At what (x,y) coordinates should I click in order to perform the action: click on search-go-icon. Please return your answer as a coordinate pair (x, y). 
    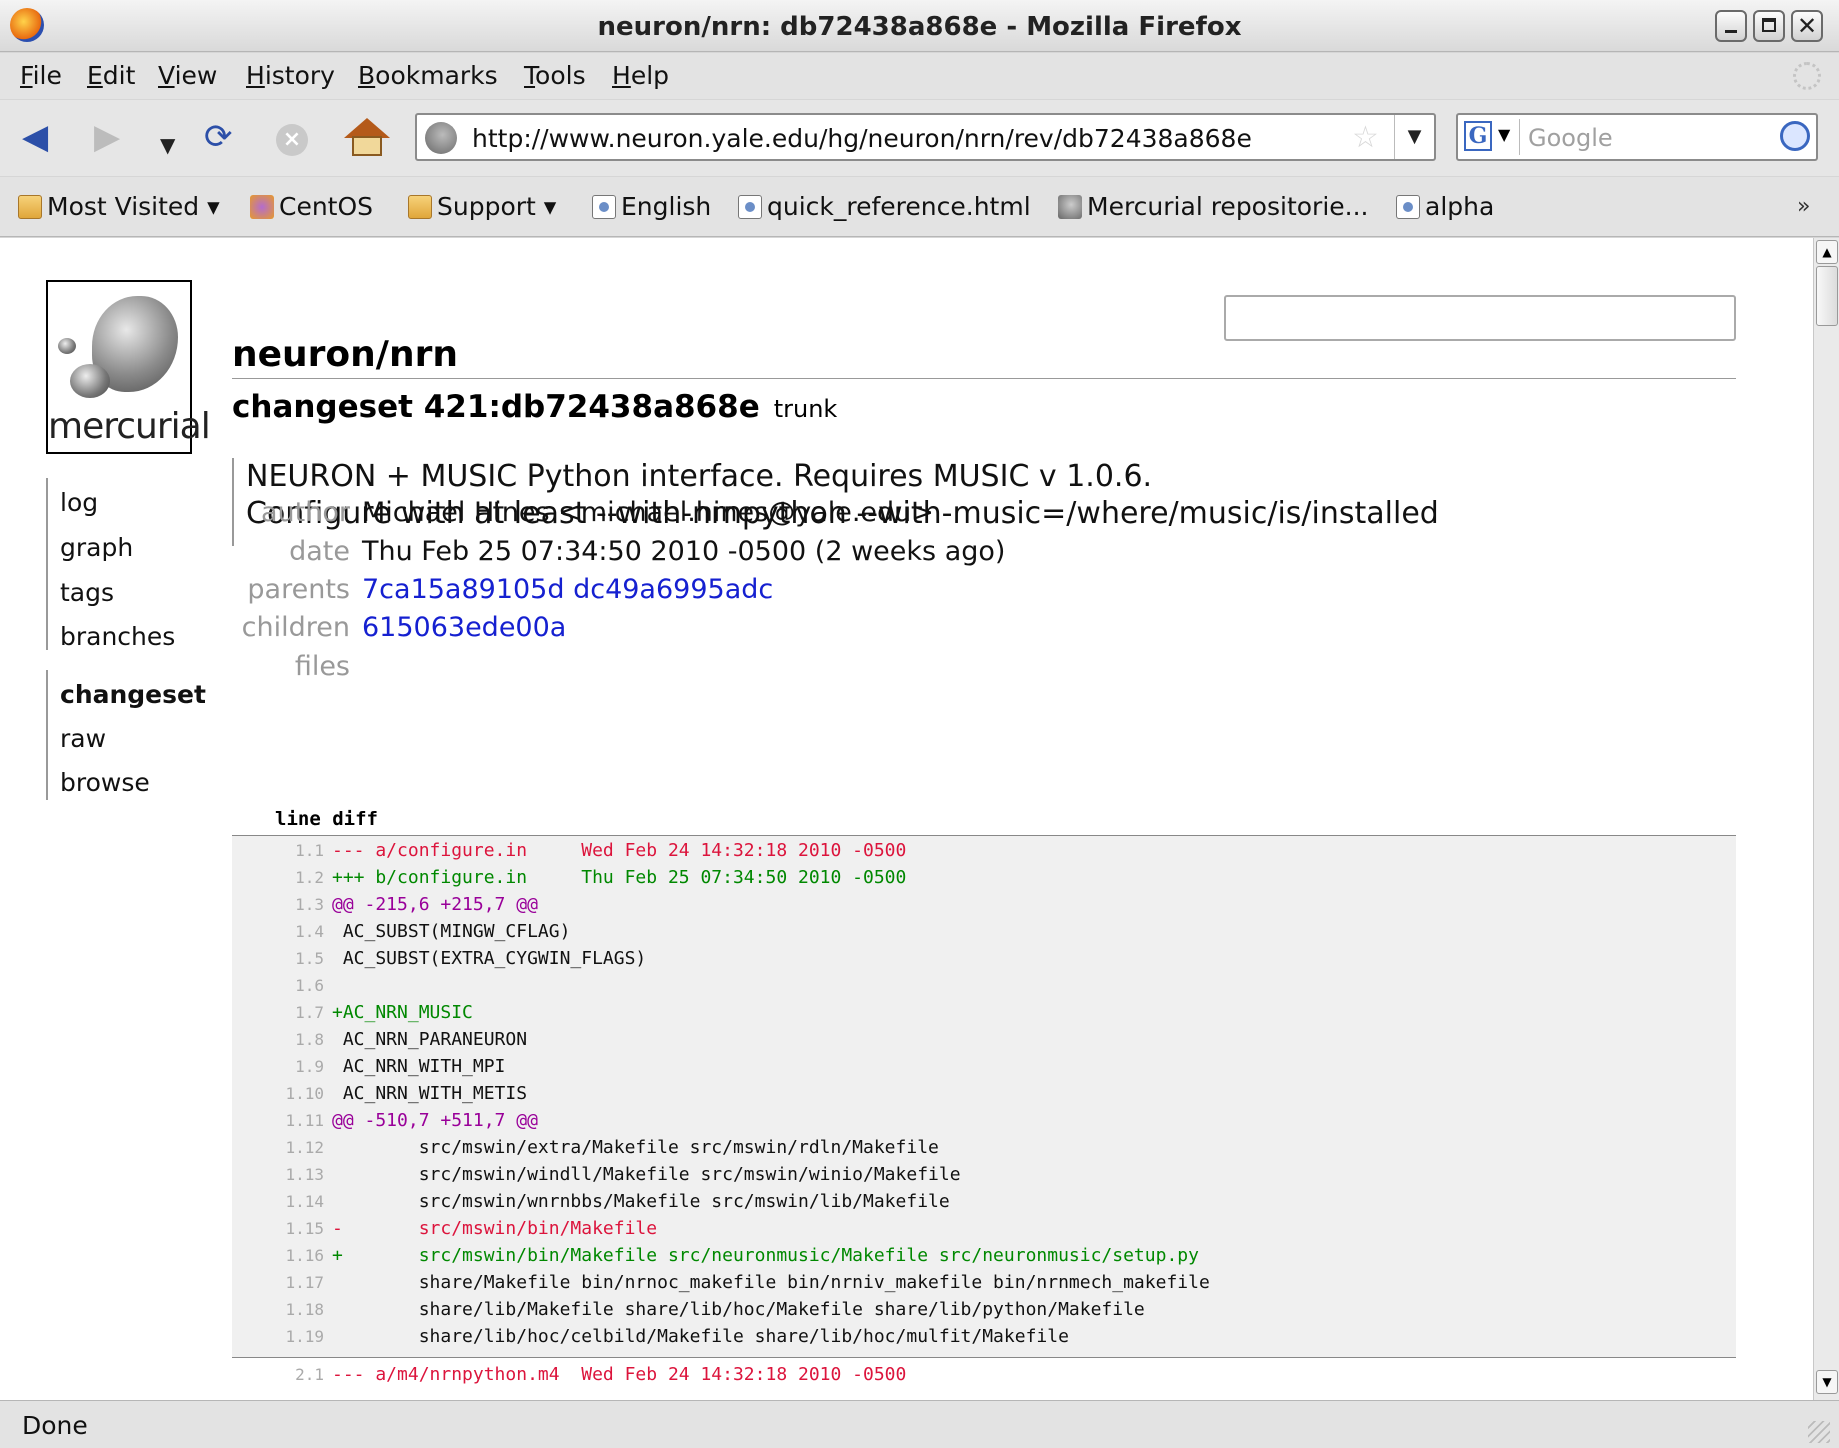
    Looking at the image, I should click on (1795, 136).